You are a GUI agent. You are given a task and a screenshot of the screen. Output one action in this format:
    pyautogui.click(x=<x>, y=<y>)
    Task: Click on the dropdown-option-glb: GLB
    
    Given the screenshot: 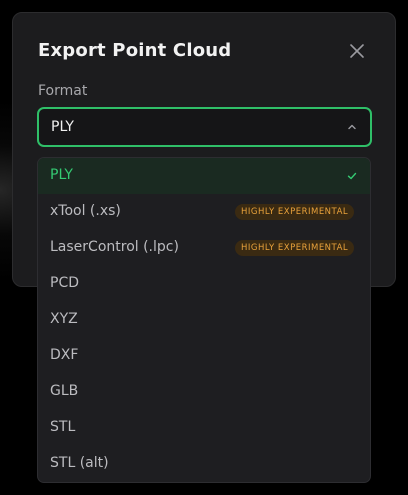 What is the action you would take?
    pyautogui.click(x=204, y=392)
    